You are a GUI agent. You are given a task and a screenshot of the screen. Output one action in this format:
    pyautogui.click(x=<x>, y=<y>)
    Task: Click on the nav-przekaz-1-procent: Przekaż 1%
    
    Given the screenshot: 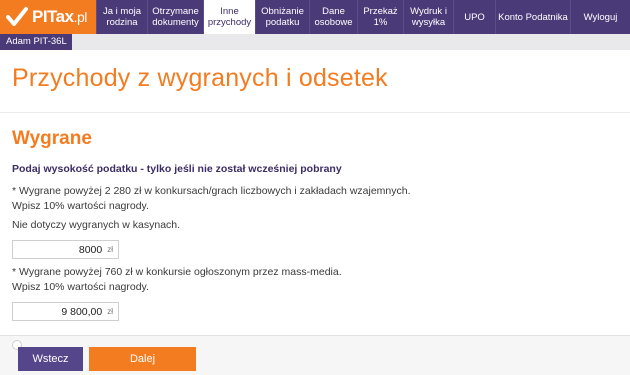 What is the action you would take?
    pyautogui.click(x=380, y=17)
    